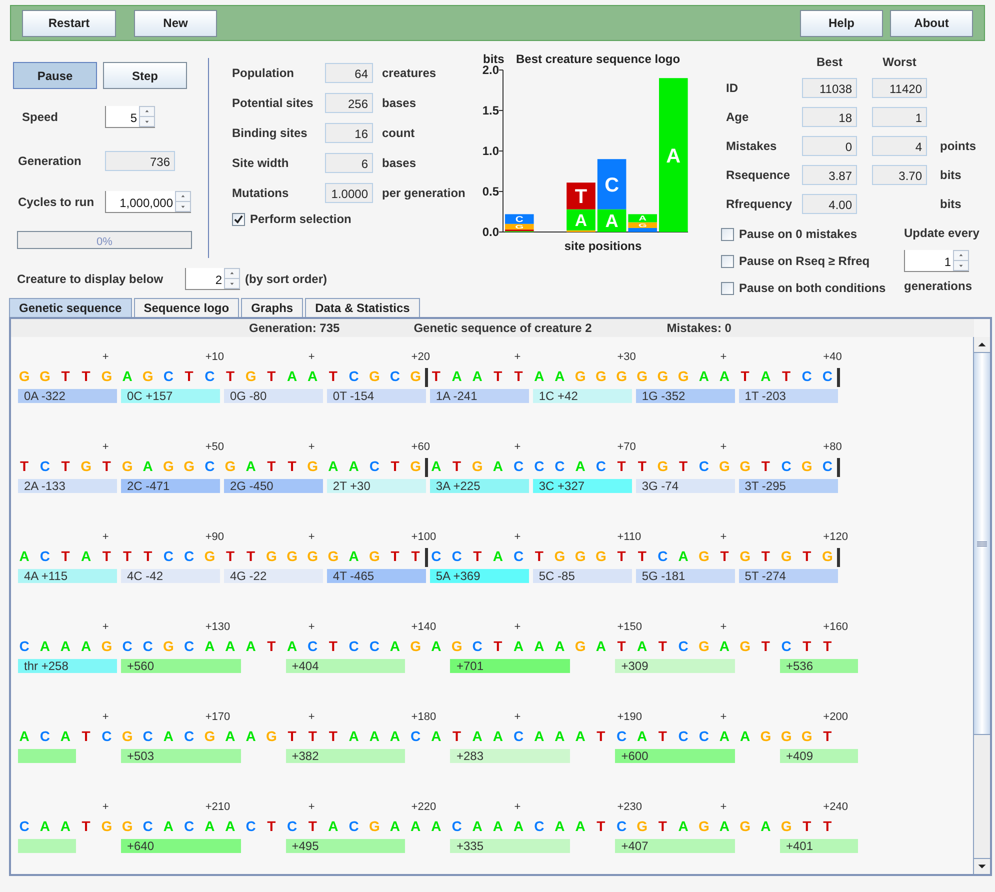  What do you see at coordinates (301, 219) in the screenshot?
I see `label: Perform selection` at bounding box center [301, 219].